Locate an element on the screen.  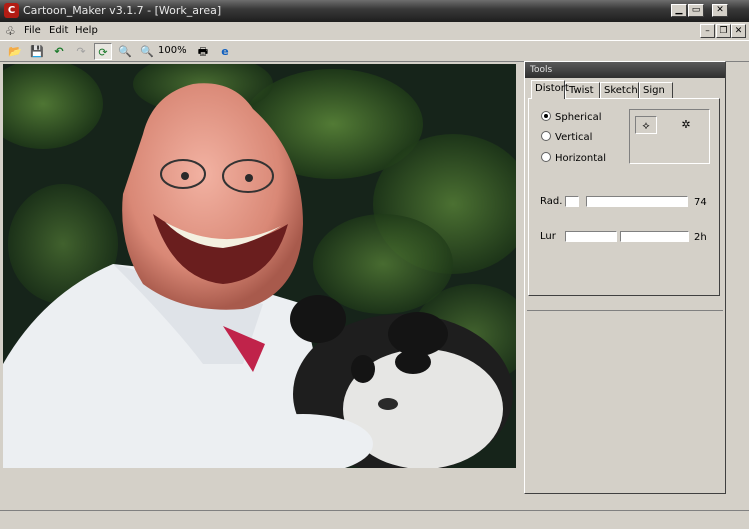
document-menu-icon: ♧ is located at coordinates (10, 31).